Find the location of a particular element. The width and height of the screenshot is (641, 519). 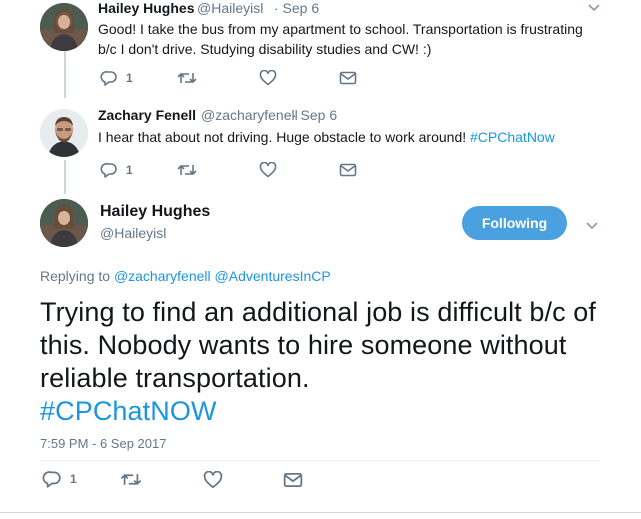

hashtag-link: #CPChatNow is located at coordinates (512, 137).